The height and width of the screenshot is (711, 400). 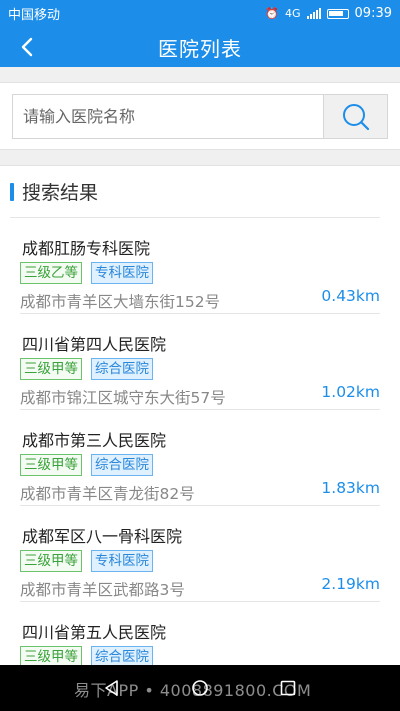 I want to click on hospital-name: 成都军区八一骨科医院, so click(x=102, y=536).